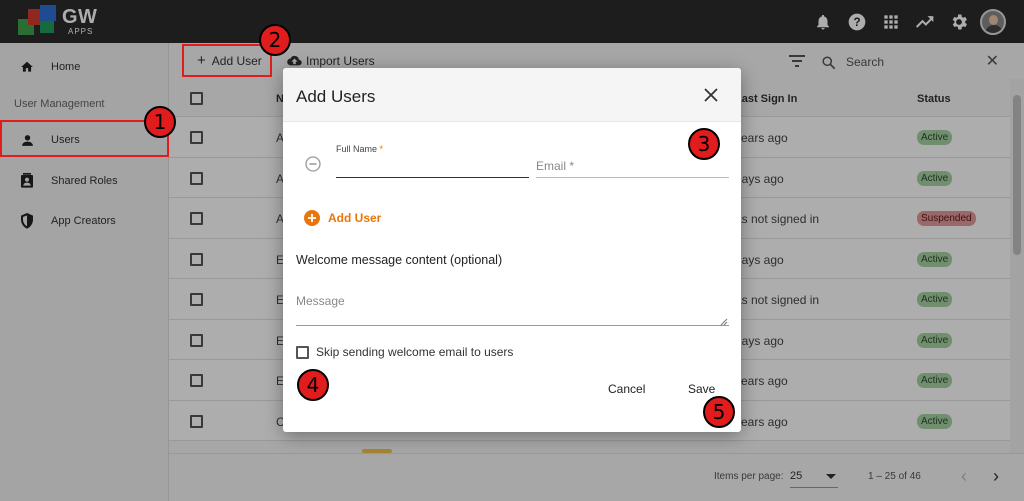  Describe the element at coordinates (719, 412) in the screenshot. I see `callout-5: 5` at that location.